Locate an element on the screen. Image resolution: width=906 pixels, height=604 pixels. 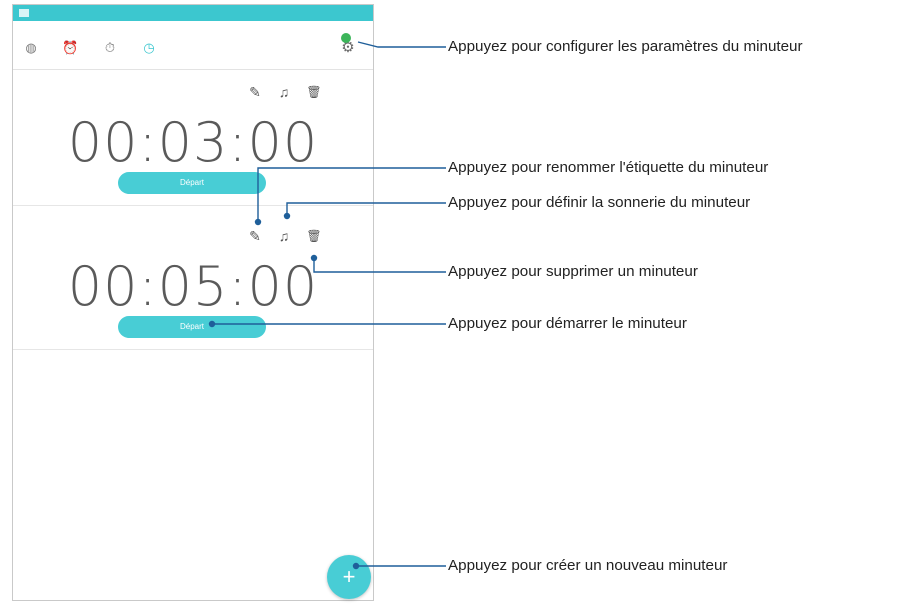
callout-line-ringtone is located at coordinates (366, 209).